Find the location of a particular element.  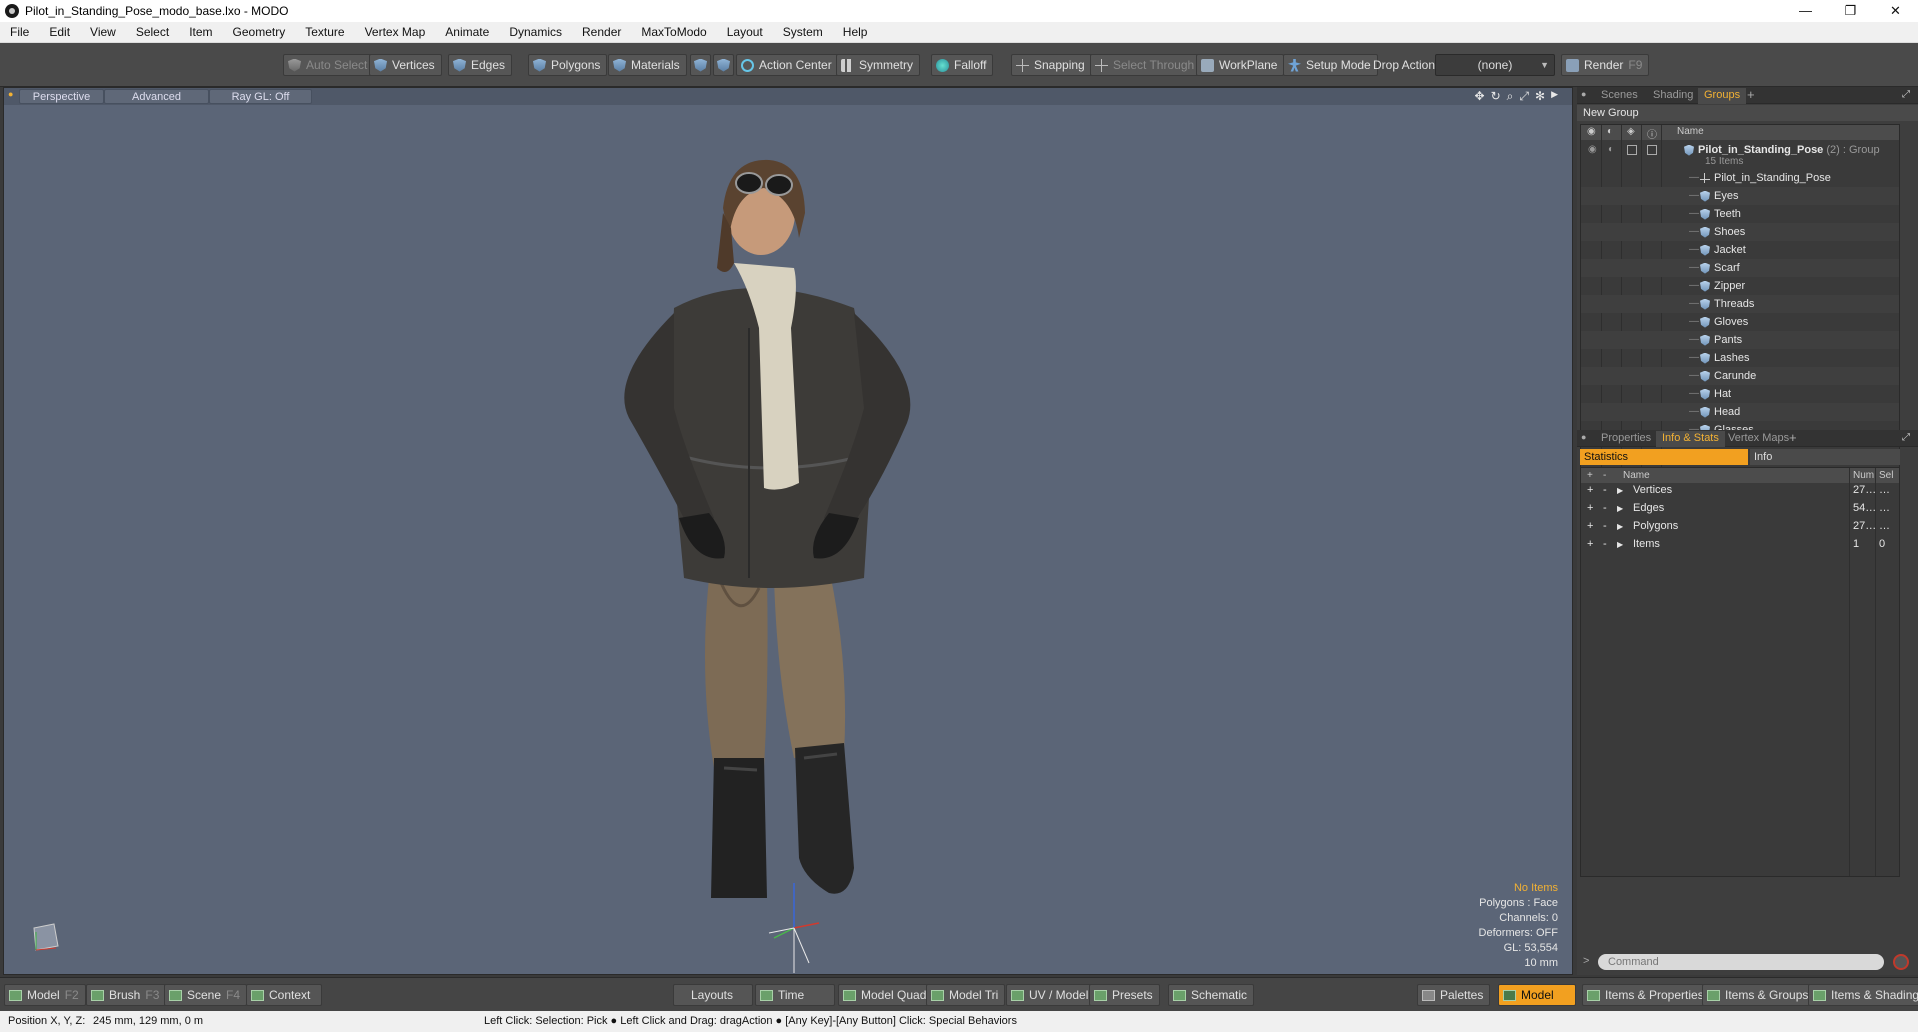

menu-select: Select is located at coordinates (152, 32).